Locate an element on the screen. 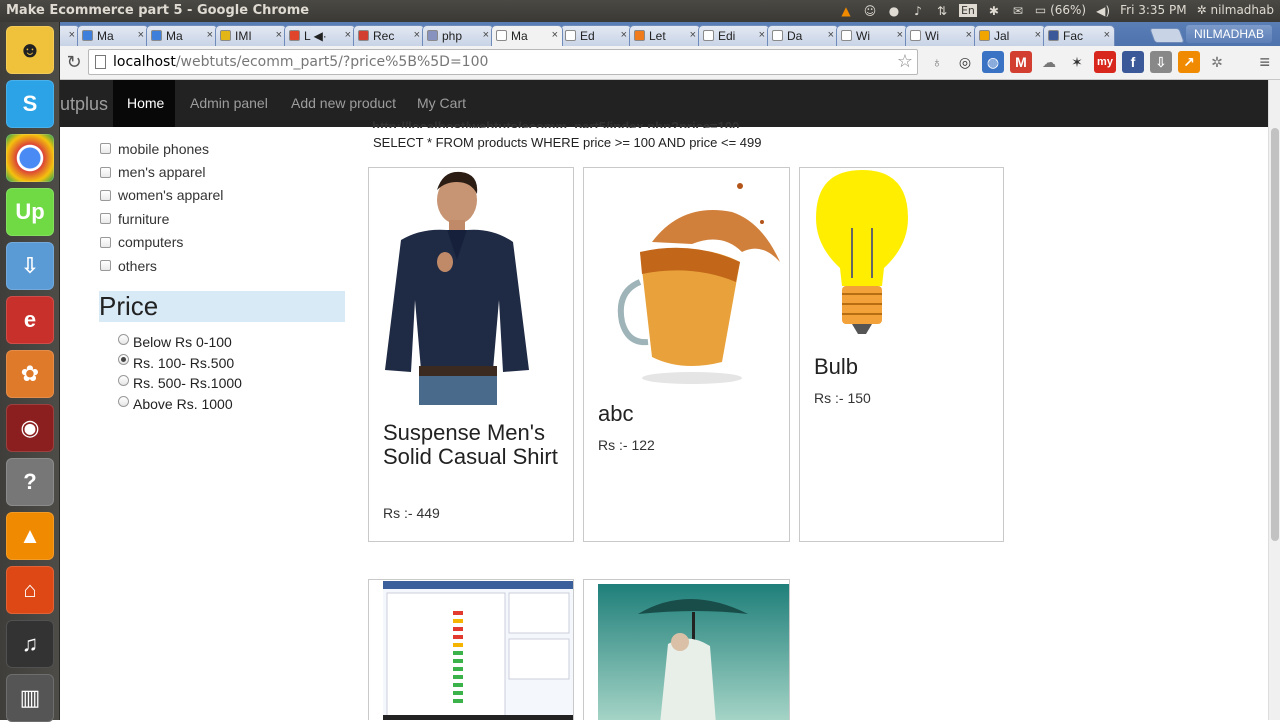  chrome-menu-icon: ≡ is located at coordinates (1264, 62).